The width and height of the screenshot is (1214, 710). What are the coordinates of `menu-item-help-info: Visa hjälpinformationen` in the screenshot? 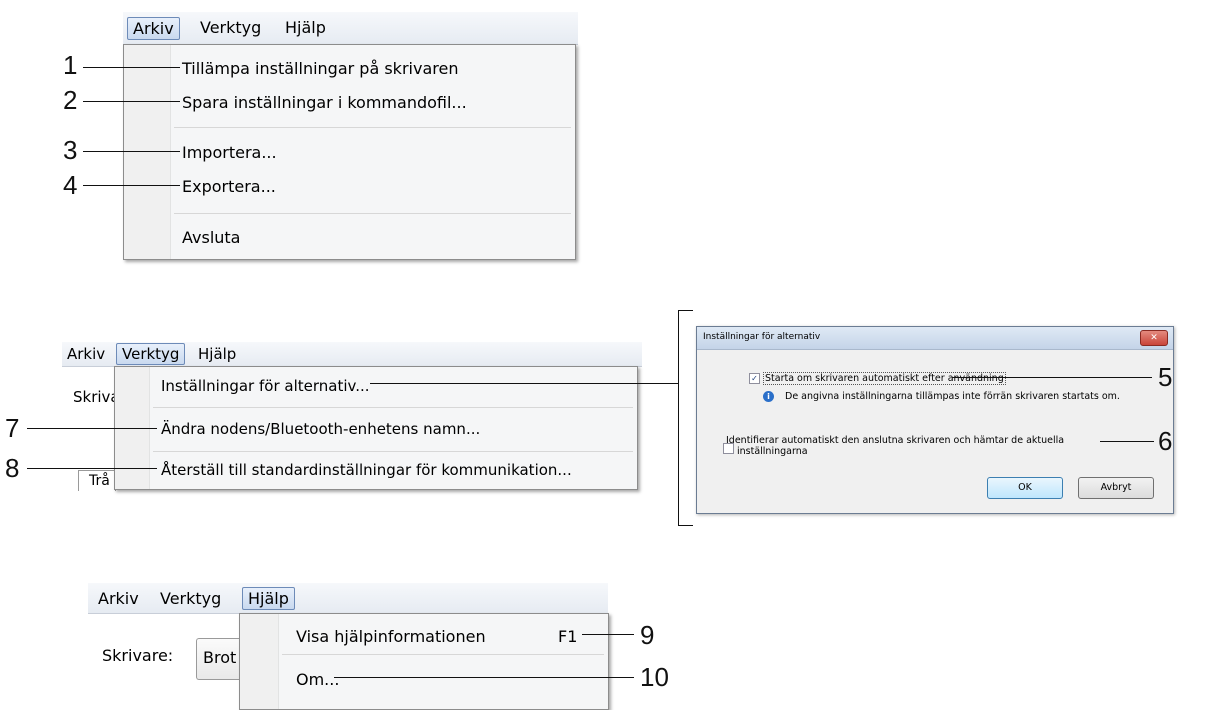 It's located at (391, 636).